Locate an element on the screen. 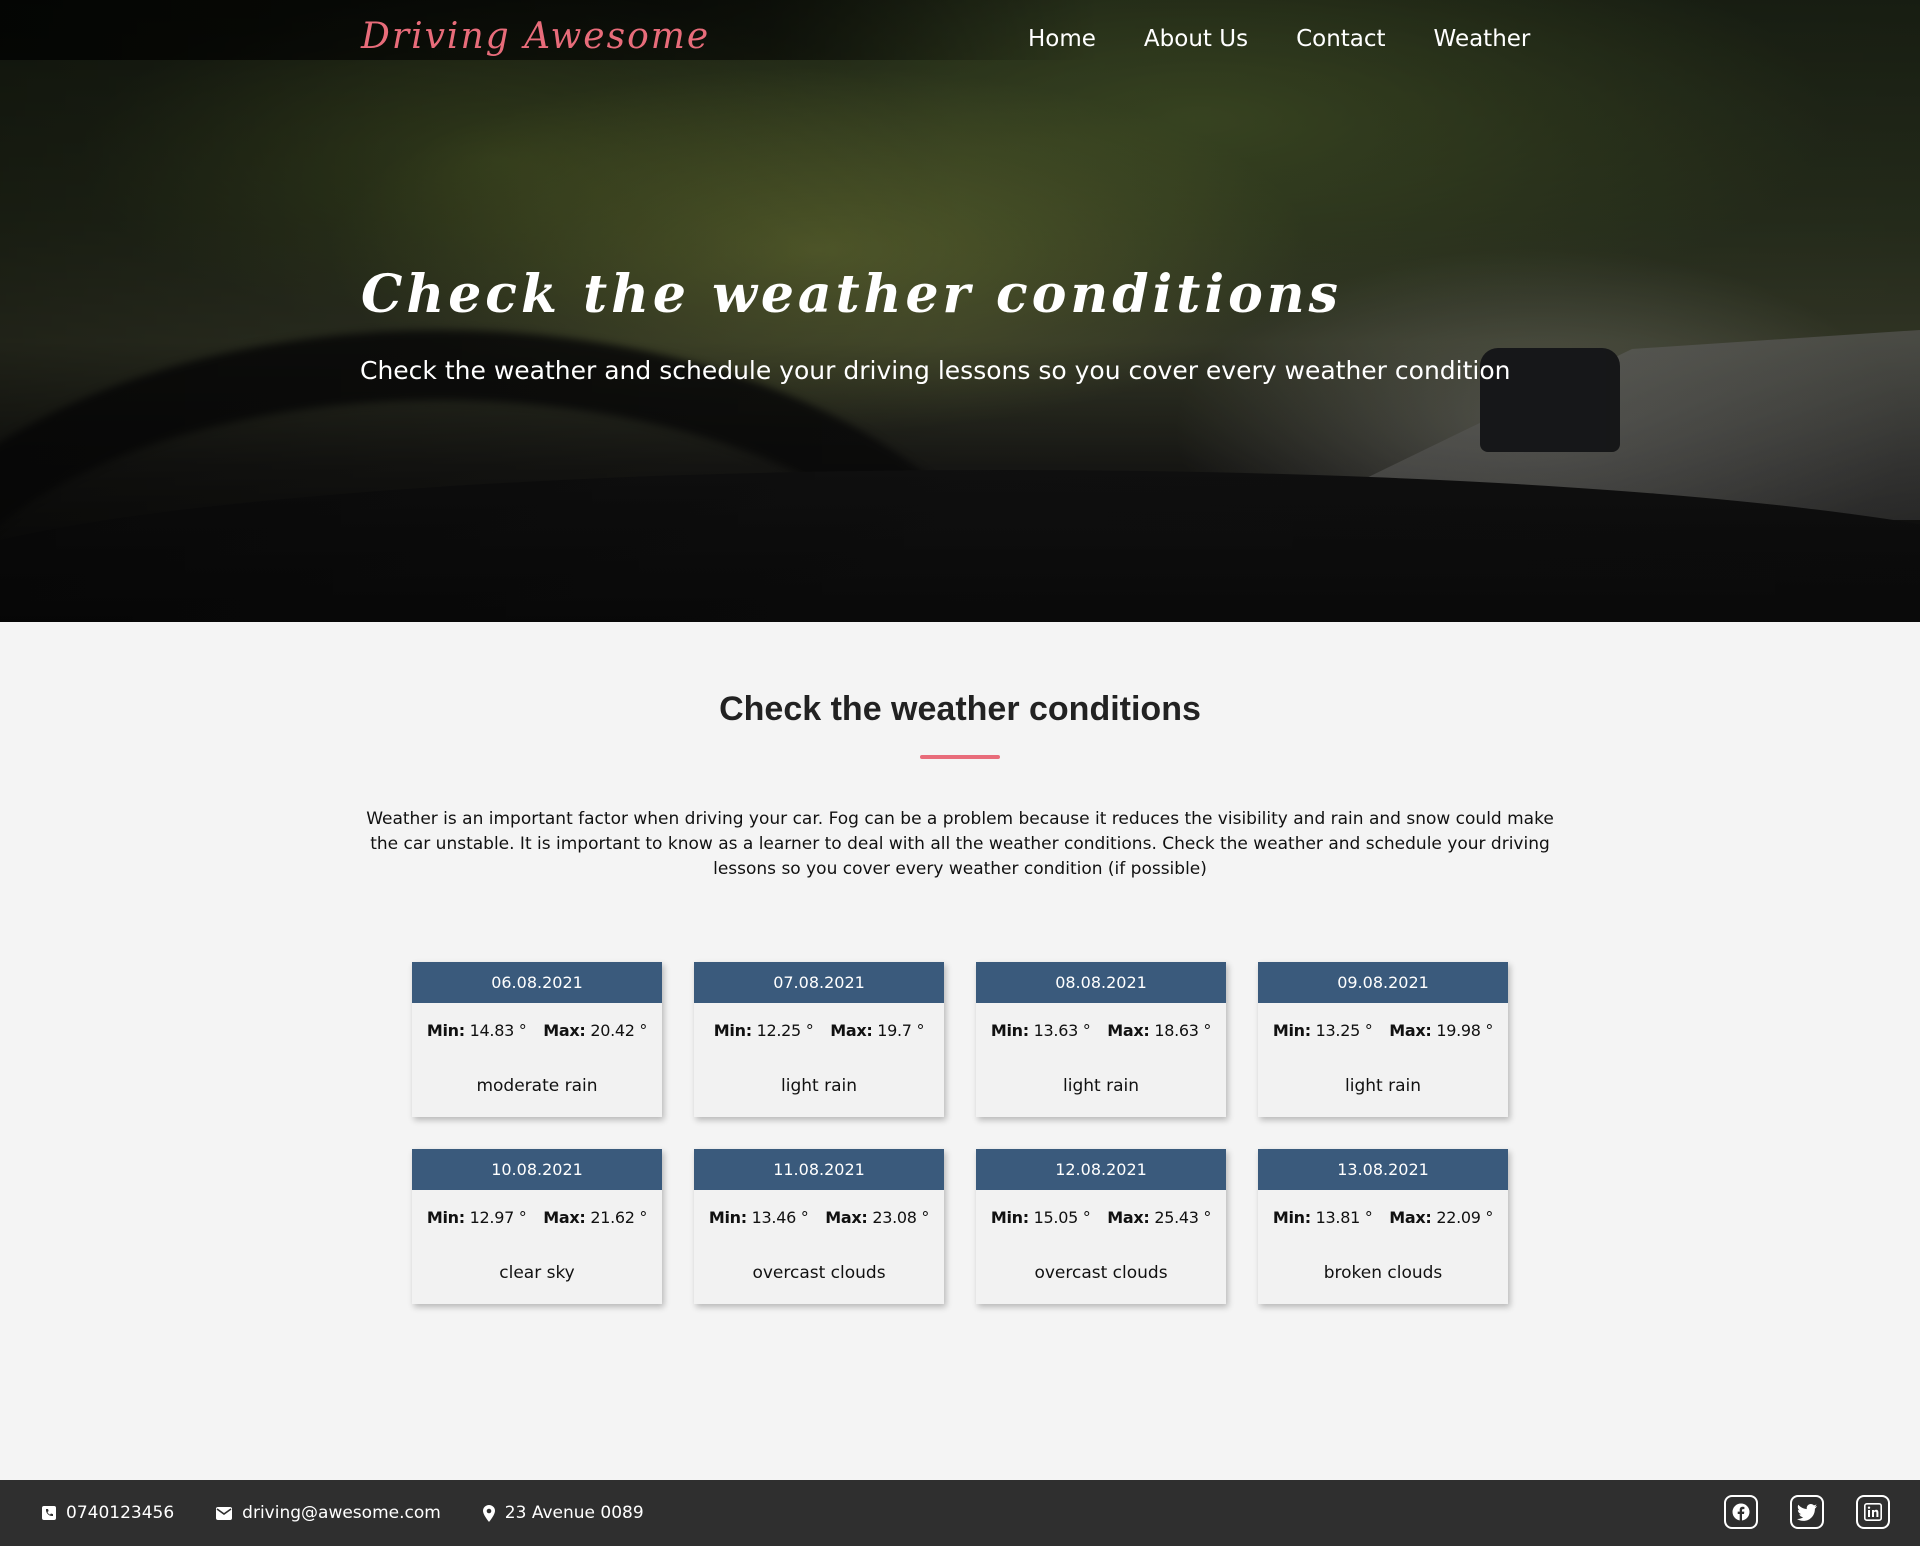  min-value: 13.46 is located at coordinates (774, 1217).